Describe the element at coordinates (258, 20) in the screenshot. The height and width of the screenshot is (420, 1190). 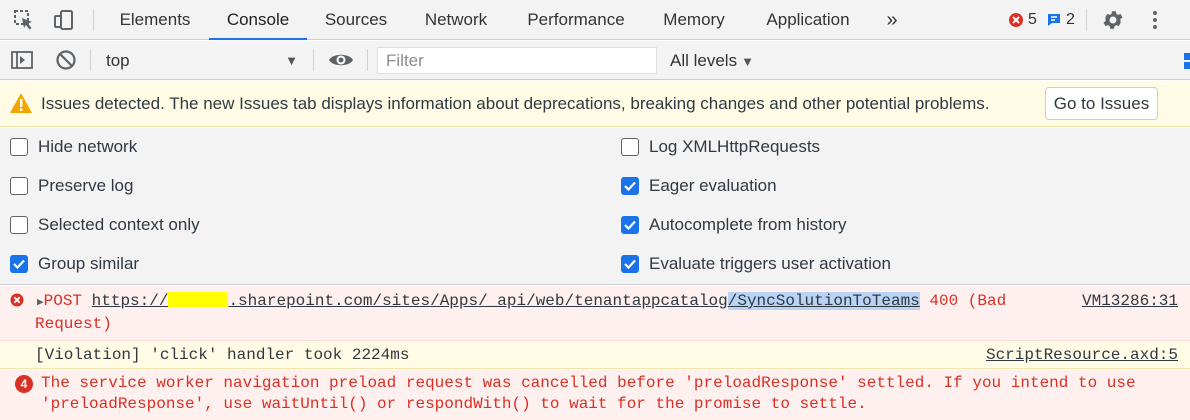
I see `tab-console: Console` at that location.